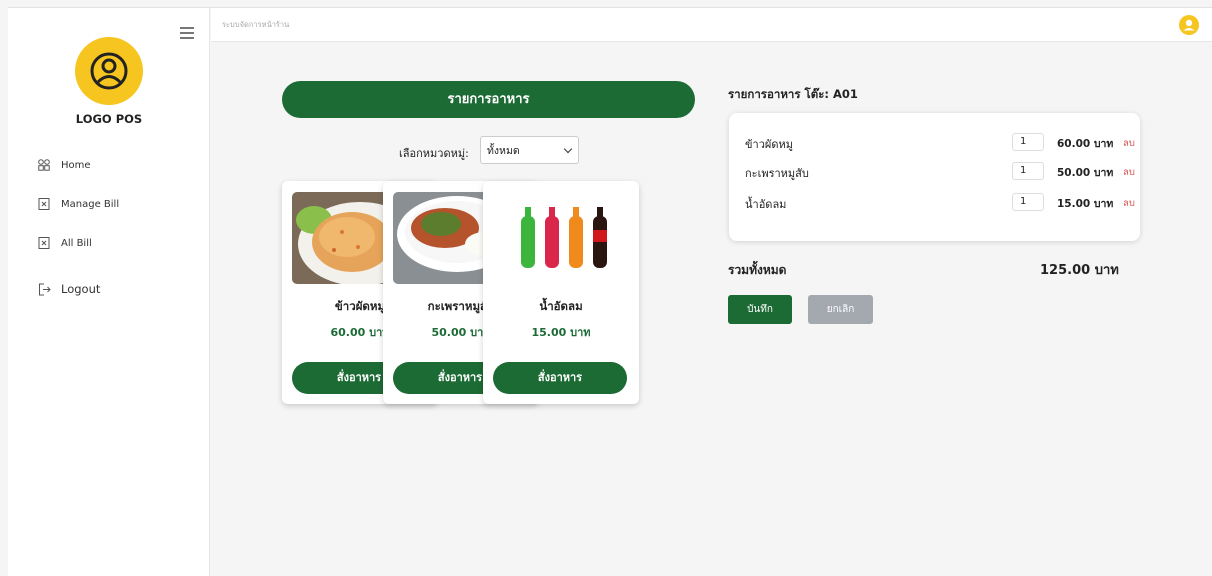 The image size is (1212, 576). What do you see at coordinates (109, 119) in the screenshot?
I see `logo-text: LOGO POS` at bounding box center [109, 119].